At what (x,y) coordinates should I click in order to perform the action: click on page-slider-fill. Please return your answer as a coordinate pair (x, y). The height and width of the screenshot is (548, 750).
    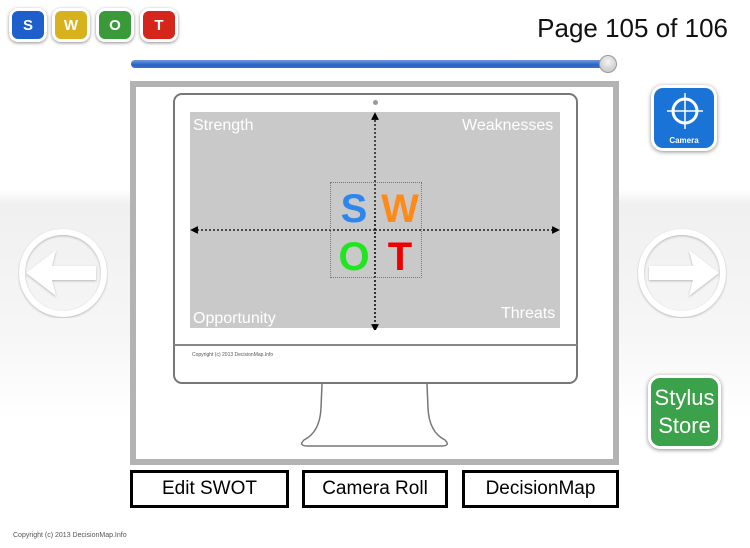
    Looking at the image, I should click on (372, 64).